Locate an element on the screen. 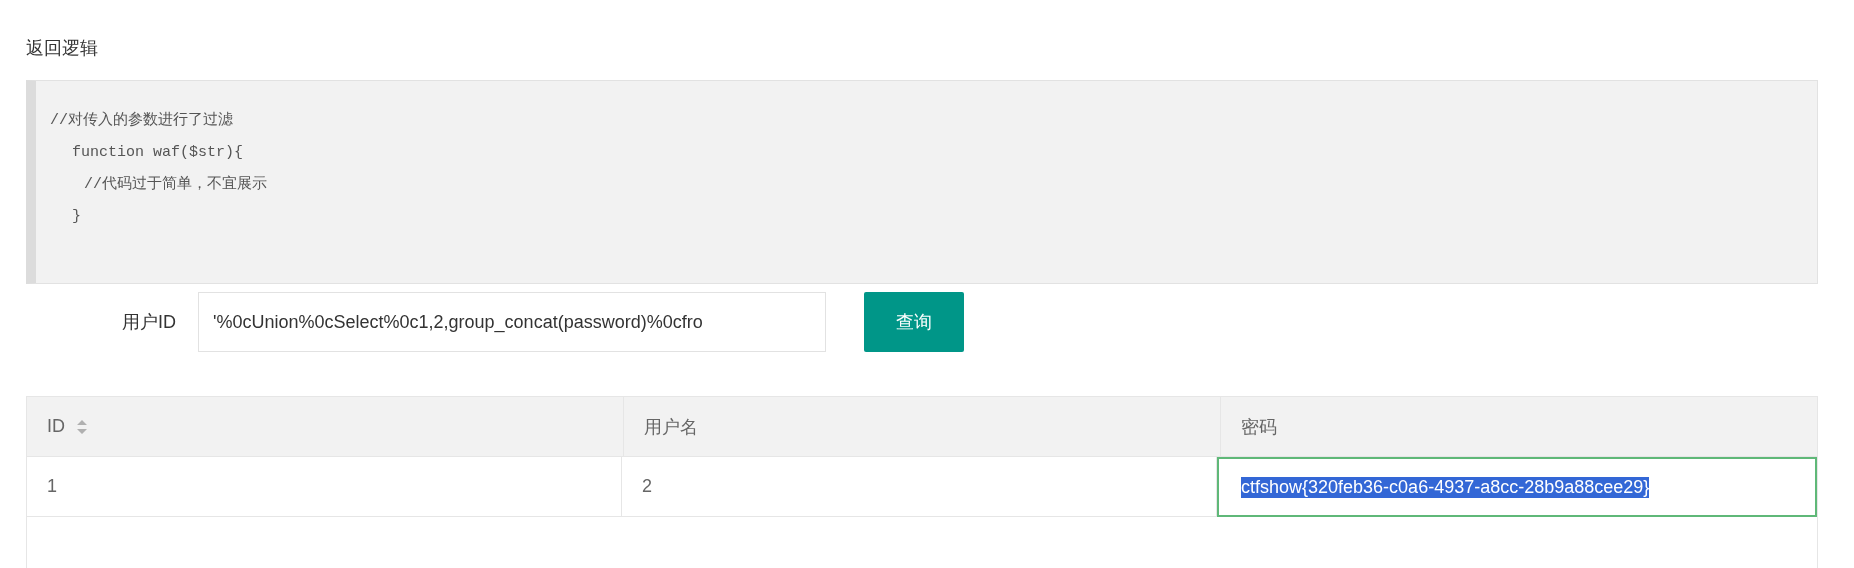 Image resolution: width=1854 pixels, height=568 pixels. code-line: //对传入的参数进行了过滤 is located at coordinates (141, 120).